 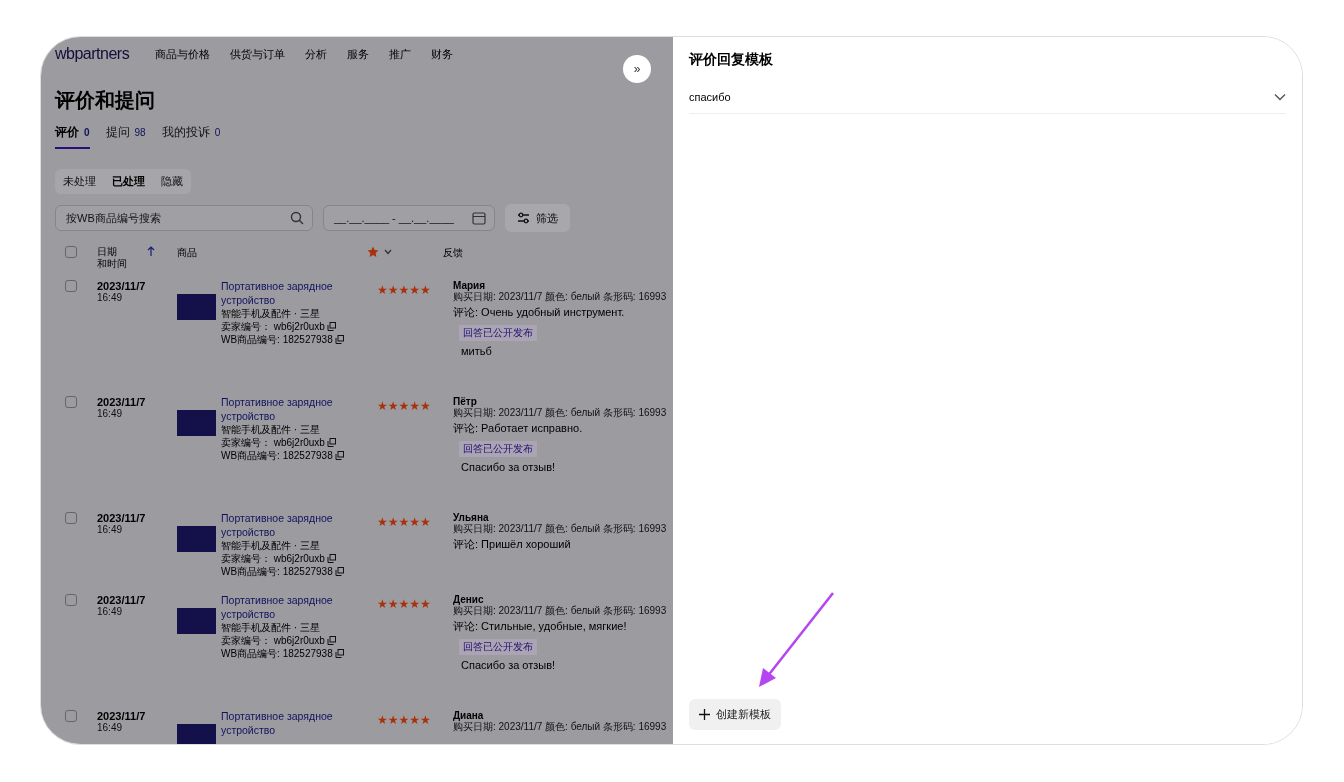 What do you see at coordinates (122, 252) in the screenshot?
I see `column-header: 日期` at bounding box center [122, 252].